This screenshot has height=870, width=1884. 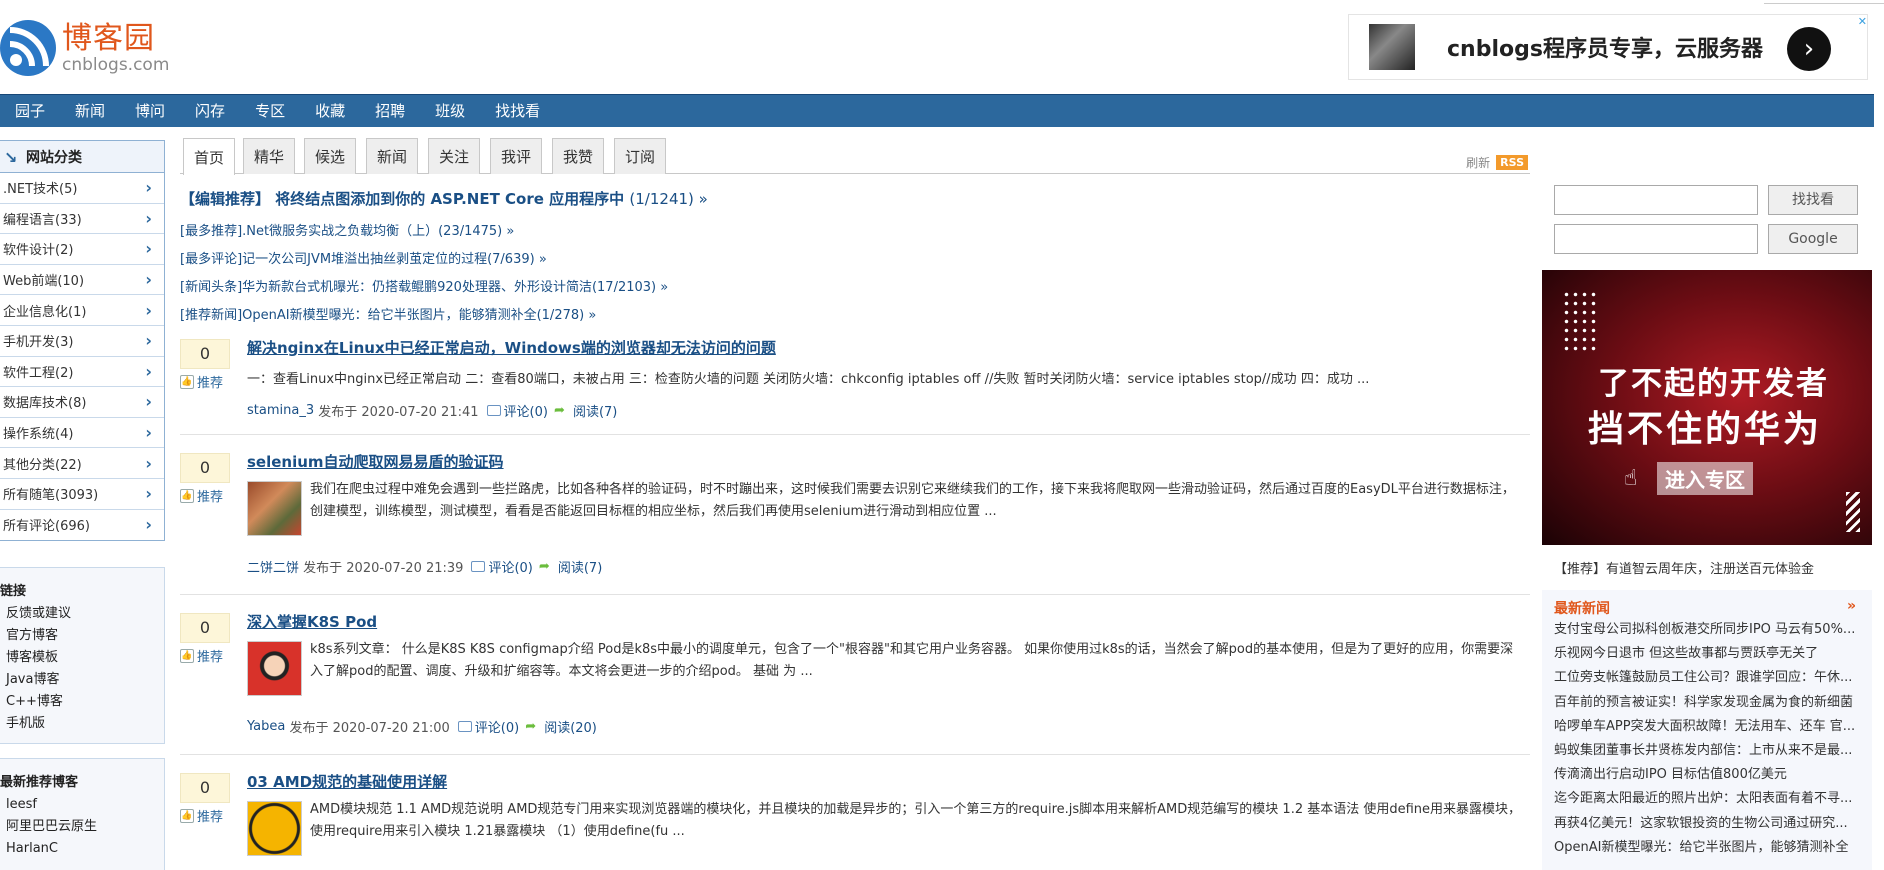 I want to click on vote-count: 0, so click(x=205, y=354).